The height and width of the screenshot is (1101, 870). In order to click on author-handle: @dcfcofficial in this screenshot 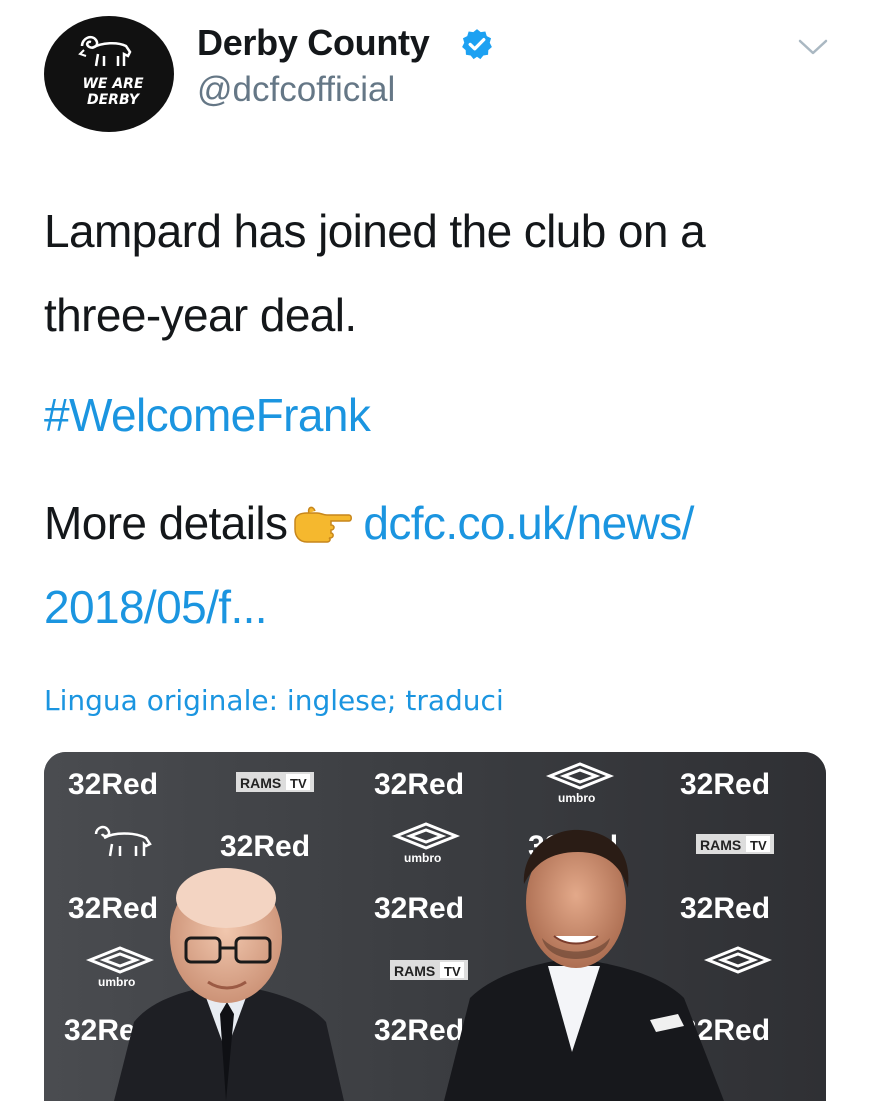, I will do `click(296, 90)`.